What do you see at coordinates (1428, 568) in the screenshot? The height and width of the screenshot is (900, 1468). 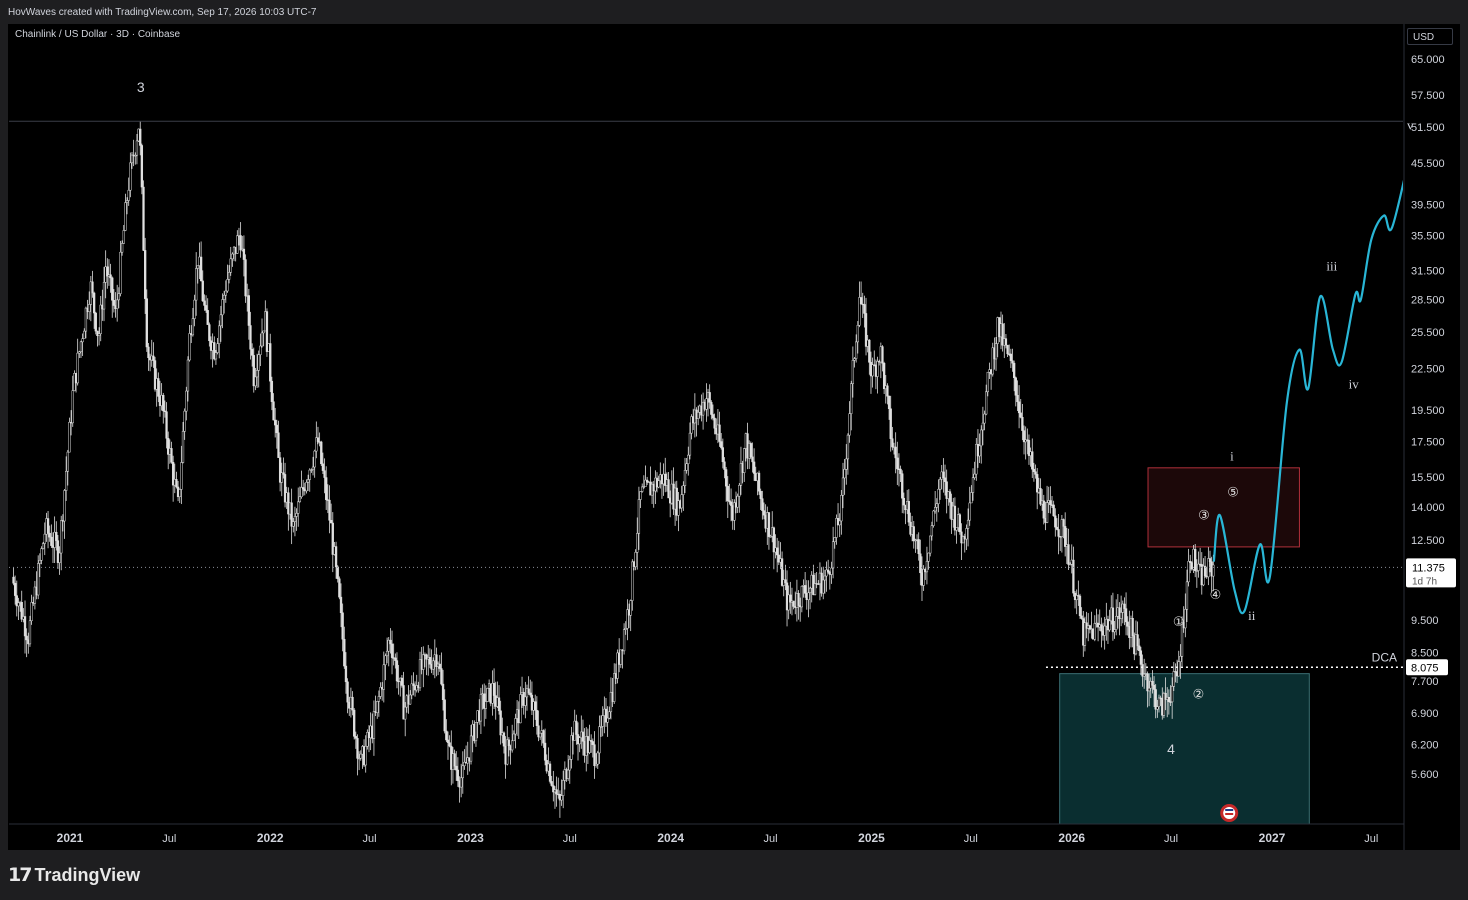 I see `current-price-value: 11.375` at bounding box center [1428, 568].